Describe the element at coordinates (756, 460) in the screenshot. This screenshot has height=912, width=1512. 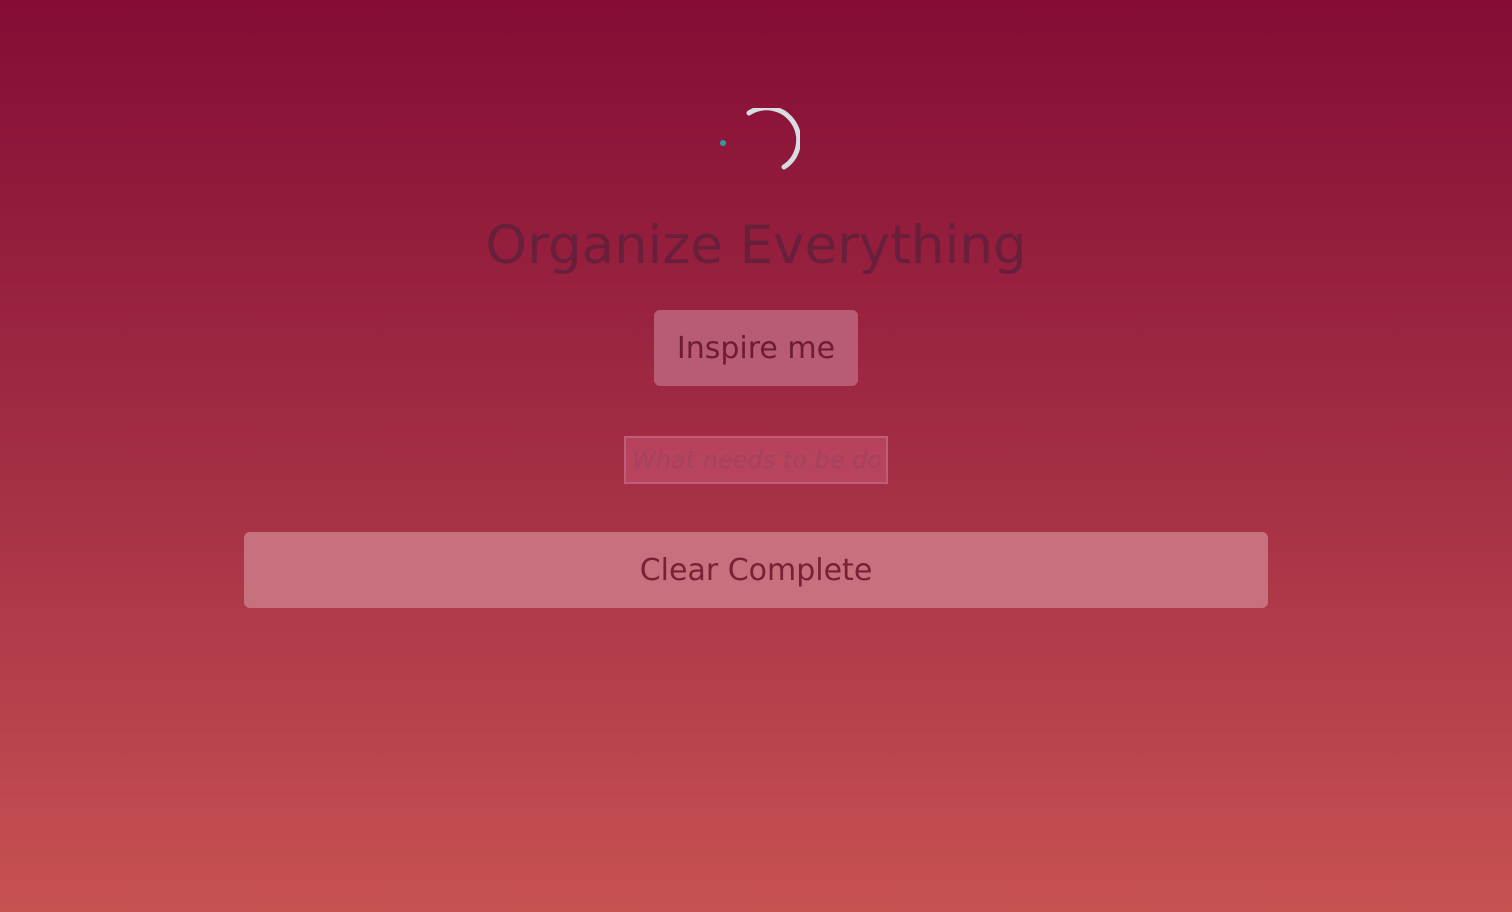
I see `new-todo-input` at that location.